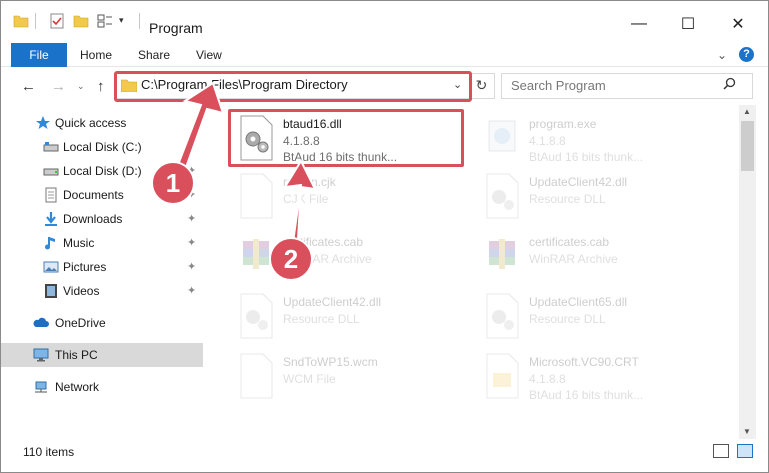 This screenshot has width=769, height=473. I want to click on sidebar-item-label: Music, so click(79, 243).